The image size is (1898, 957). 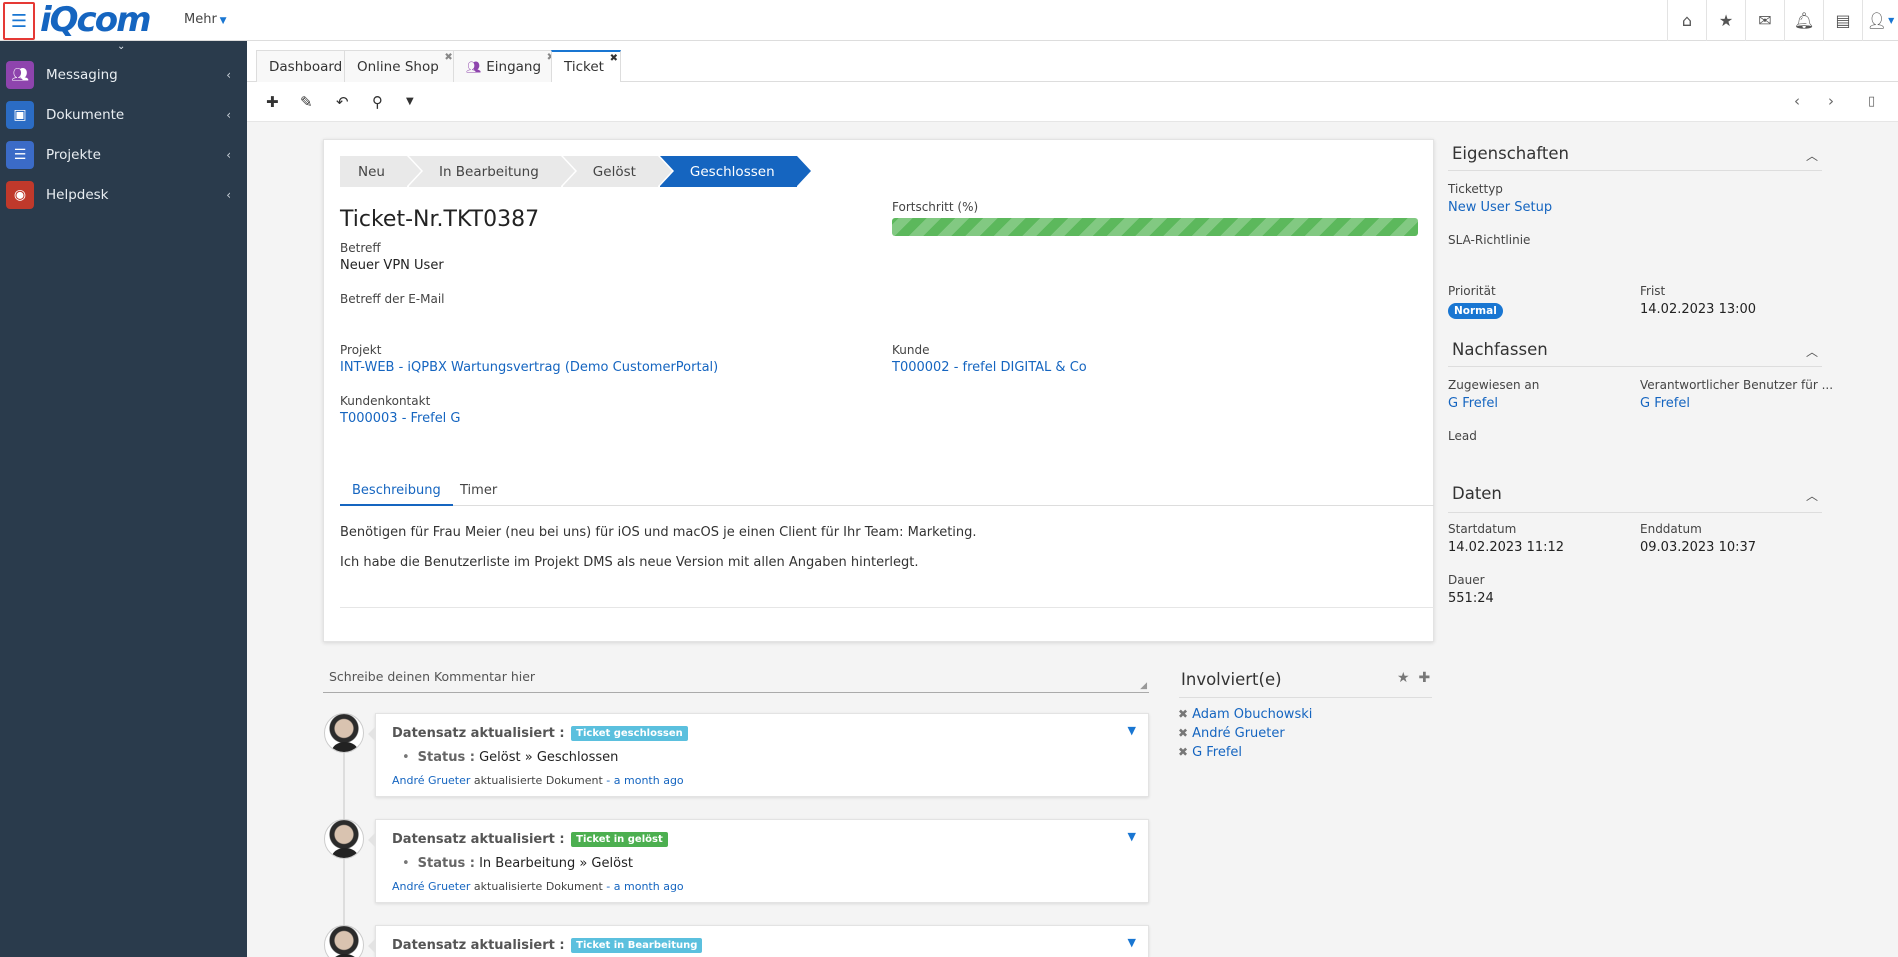 I want to click on sidebar-item-dokumente: ▣ Dokumente ‹, so click(x=123, y=115).